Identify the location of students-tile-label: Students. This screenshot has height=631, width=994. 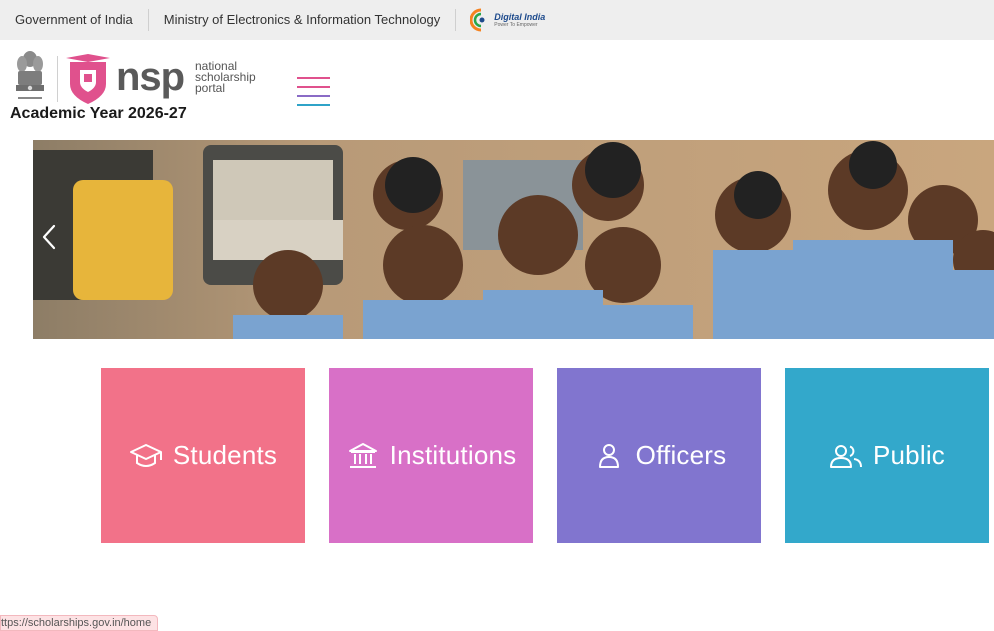
(225, 455).